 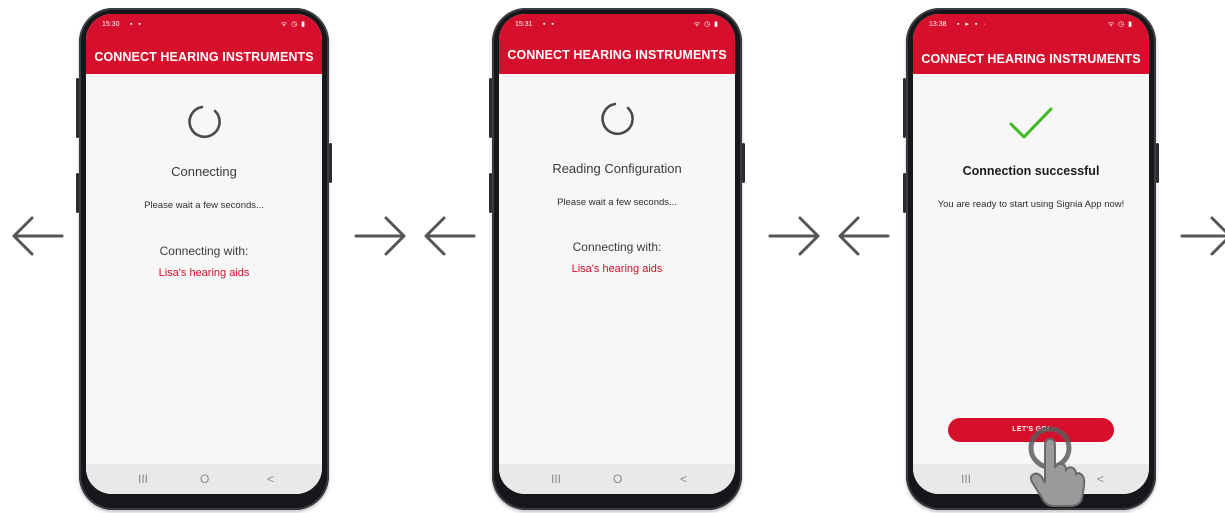 What do you see at coordinates (938, 24) in the screenshot?
I see `status-time: 13:38` at bounding box center [938, 24].